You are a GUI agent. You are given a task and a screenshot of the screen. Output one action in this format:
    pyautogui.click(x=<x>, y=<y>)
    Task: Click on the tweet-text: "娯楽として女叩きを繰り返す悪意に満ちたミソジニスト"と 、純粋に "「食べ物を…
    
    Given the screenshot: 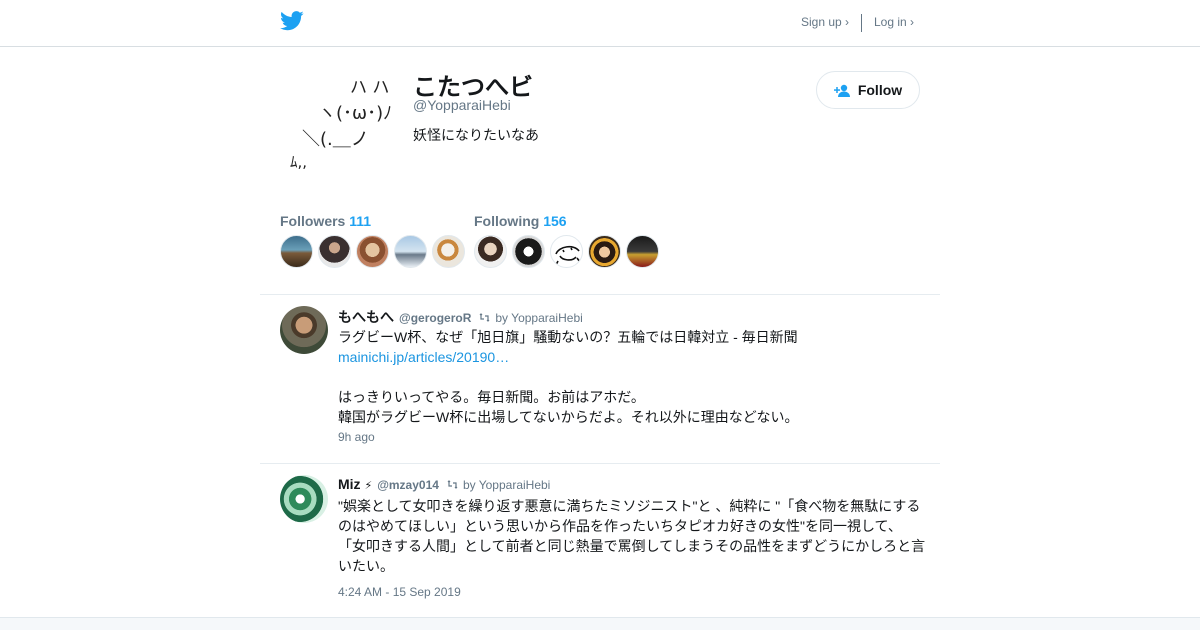 What is the action you would take?
    pyautogui.click(x=634, y=536)
    